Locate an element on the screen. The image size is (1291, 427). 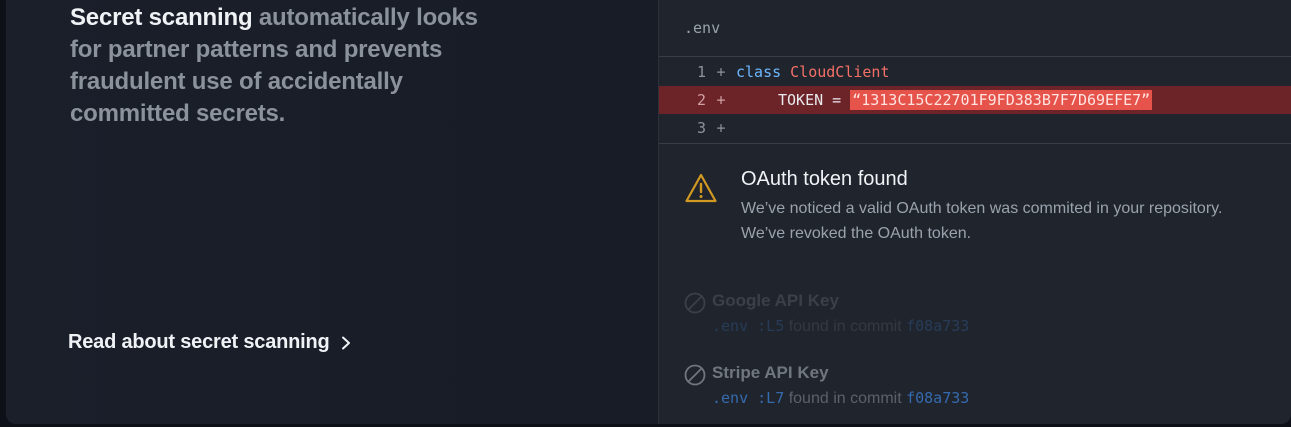
warning-triangle-icon is located at coordinates (701, 188).